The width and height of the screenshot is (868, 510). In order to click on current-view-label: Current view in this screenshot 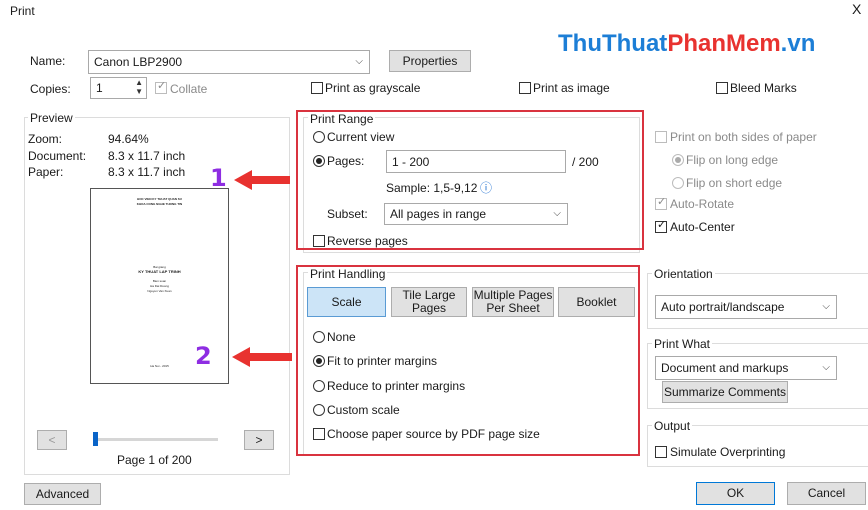, I will do `click(361, 137)`.